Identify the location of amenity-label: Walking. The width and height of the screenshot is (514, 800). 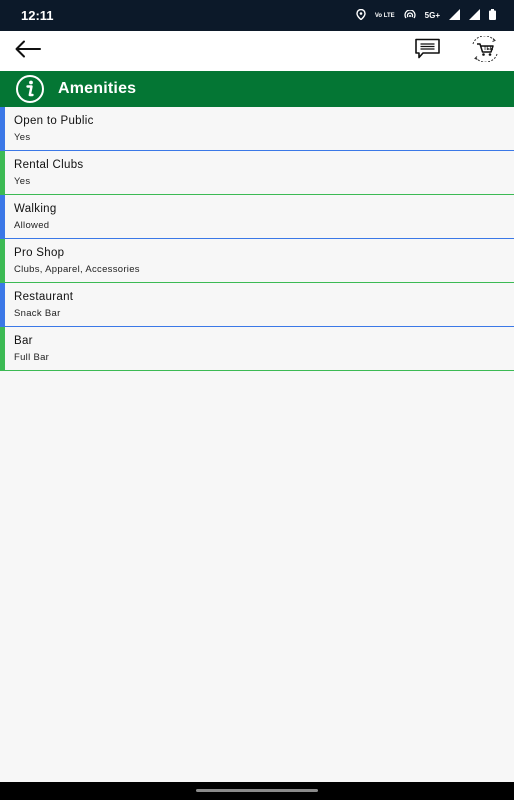
(35, 209).